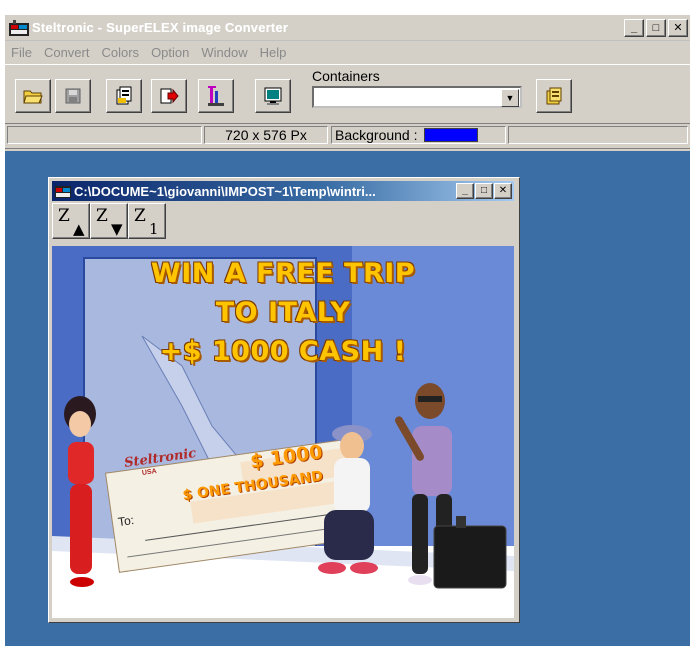 The height and width of the screenshot is (646, 690). What do you see at coordinates (117, 229) in the screenshot?
I see `down-arrow-icon: ▼` at bounding box center [117, 229].